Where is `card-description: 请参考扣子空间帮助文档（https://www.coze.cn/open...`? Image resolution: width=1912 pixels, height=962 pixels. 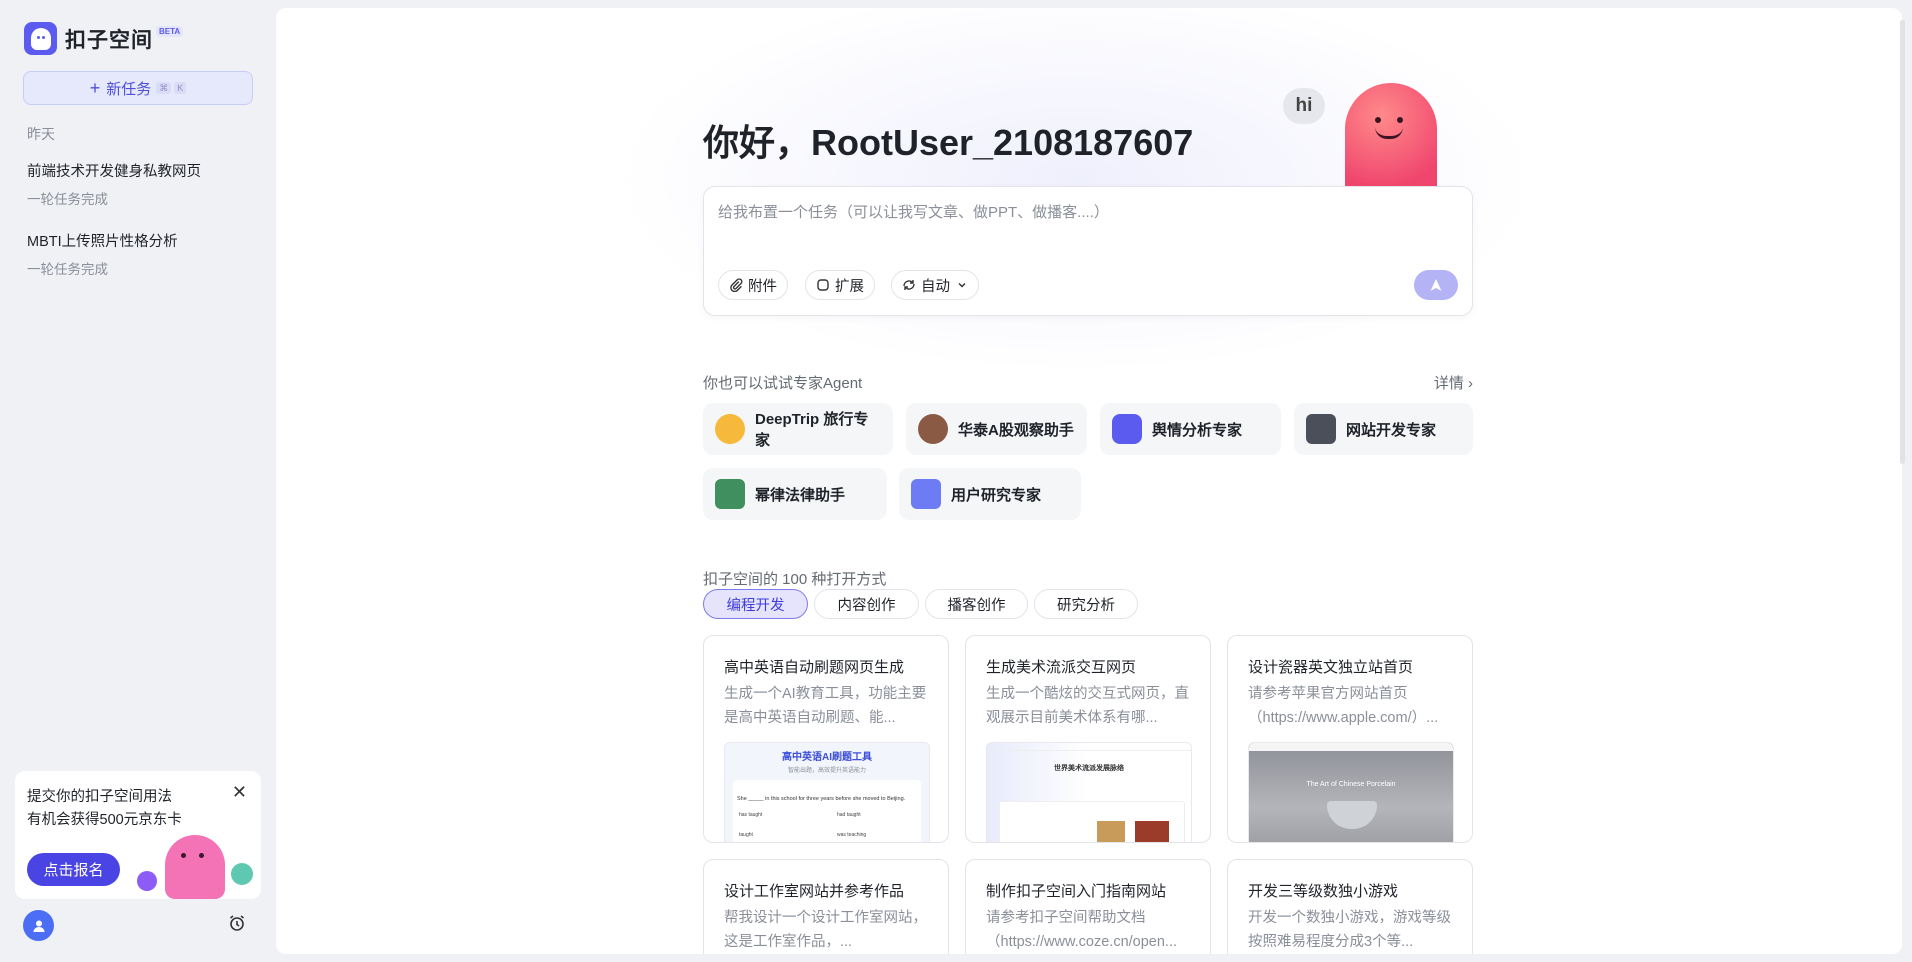 card-description: 请参考扣子空间帮助文档（https://www.coze.cn/open... is located at coordinates (1082, 930).